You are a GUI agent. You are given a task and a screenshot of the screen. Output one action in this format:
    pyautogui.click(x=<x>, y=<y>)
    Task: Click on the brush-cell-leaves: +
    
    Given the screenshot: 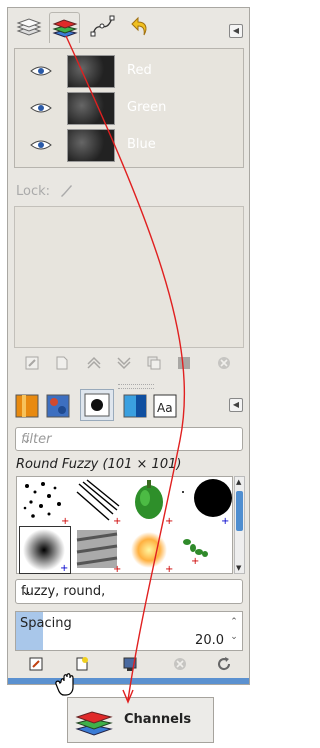 What is the action you would take?
    pyautogui.click(x=203, y=550)
    